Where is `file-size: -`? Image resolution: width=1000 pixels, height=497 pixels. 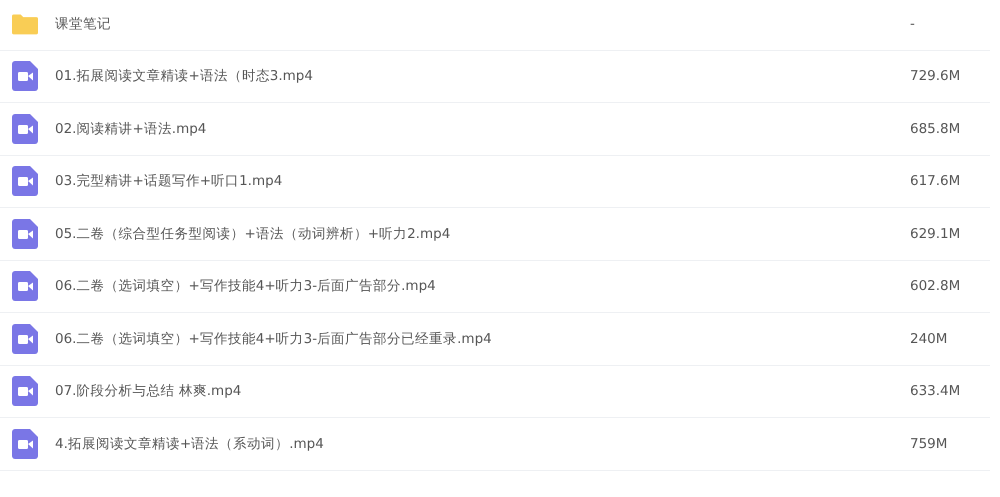 file-size: - is located at coordinates (913, 24).